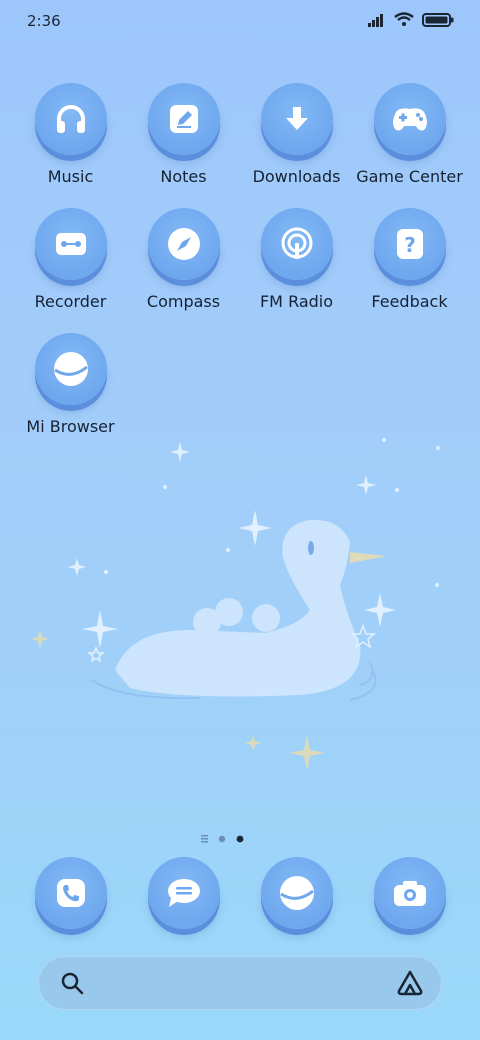  What do you see at coordinates (404, 19) in the screenshot?
I see `wifi-icon` at bounding box center [404, 19].